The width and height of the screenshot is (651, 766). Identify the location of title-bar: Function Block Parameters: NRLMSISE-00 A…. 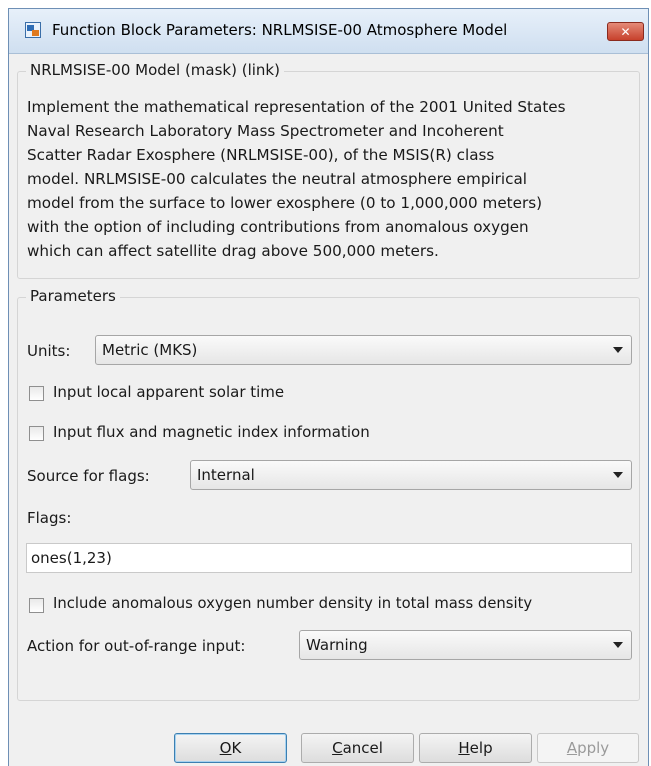
(328, 31).